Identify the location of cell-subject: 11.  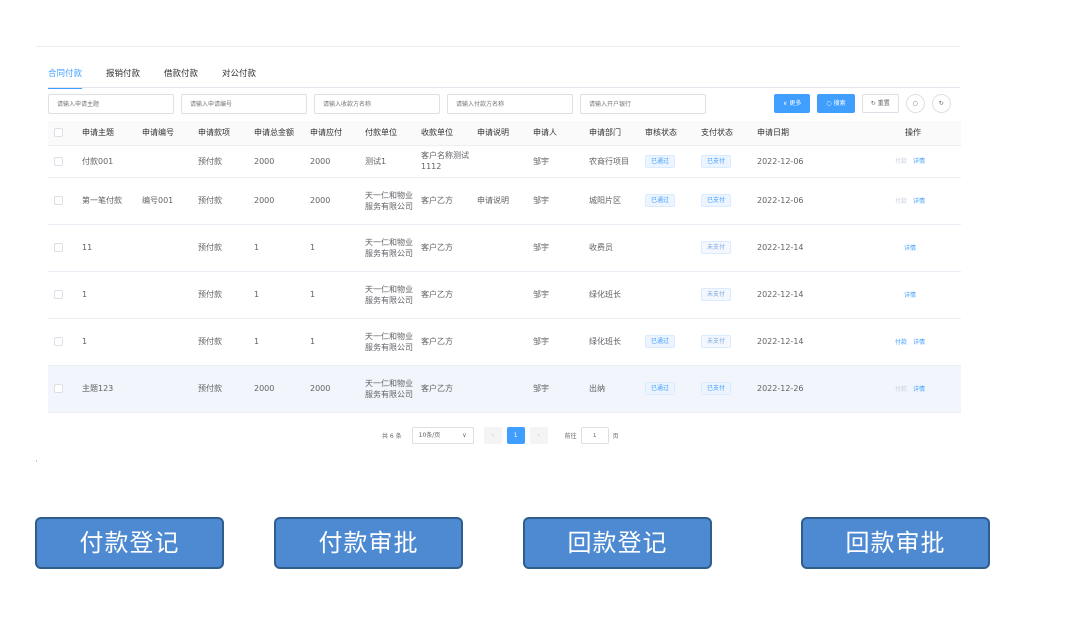
(106, 248).